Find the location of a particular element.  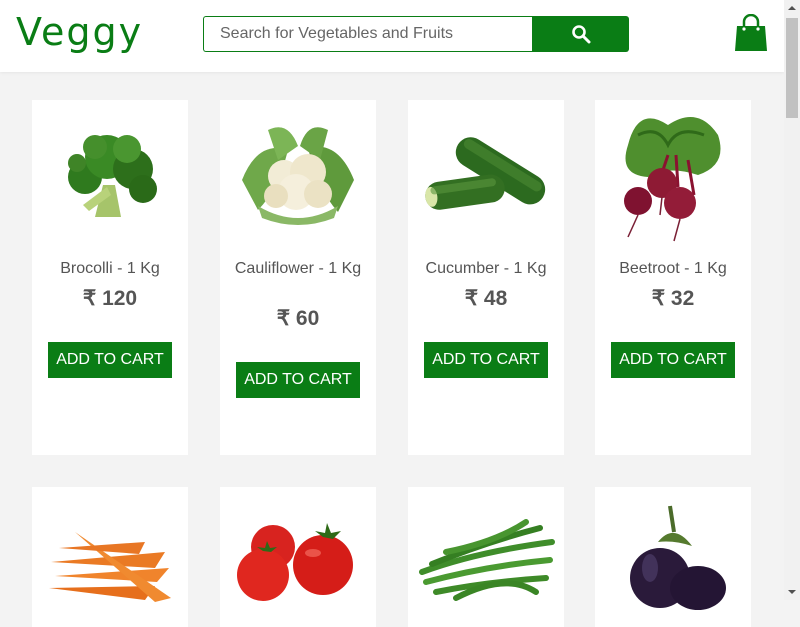

product-price: ₹ 32 is located at coordinates (673, 298).